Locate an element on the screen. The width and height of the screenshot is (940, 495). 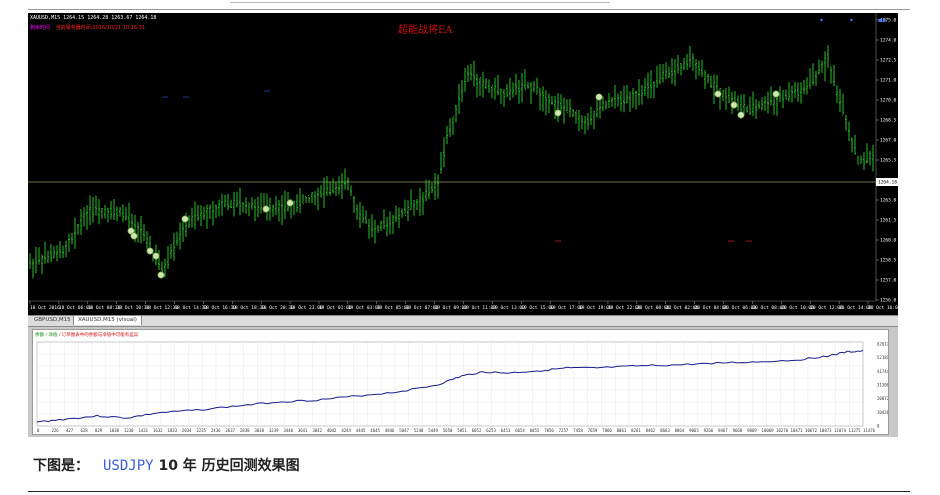
equity-x-label: 1833 is located at coordinates (172, 430).